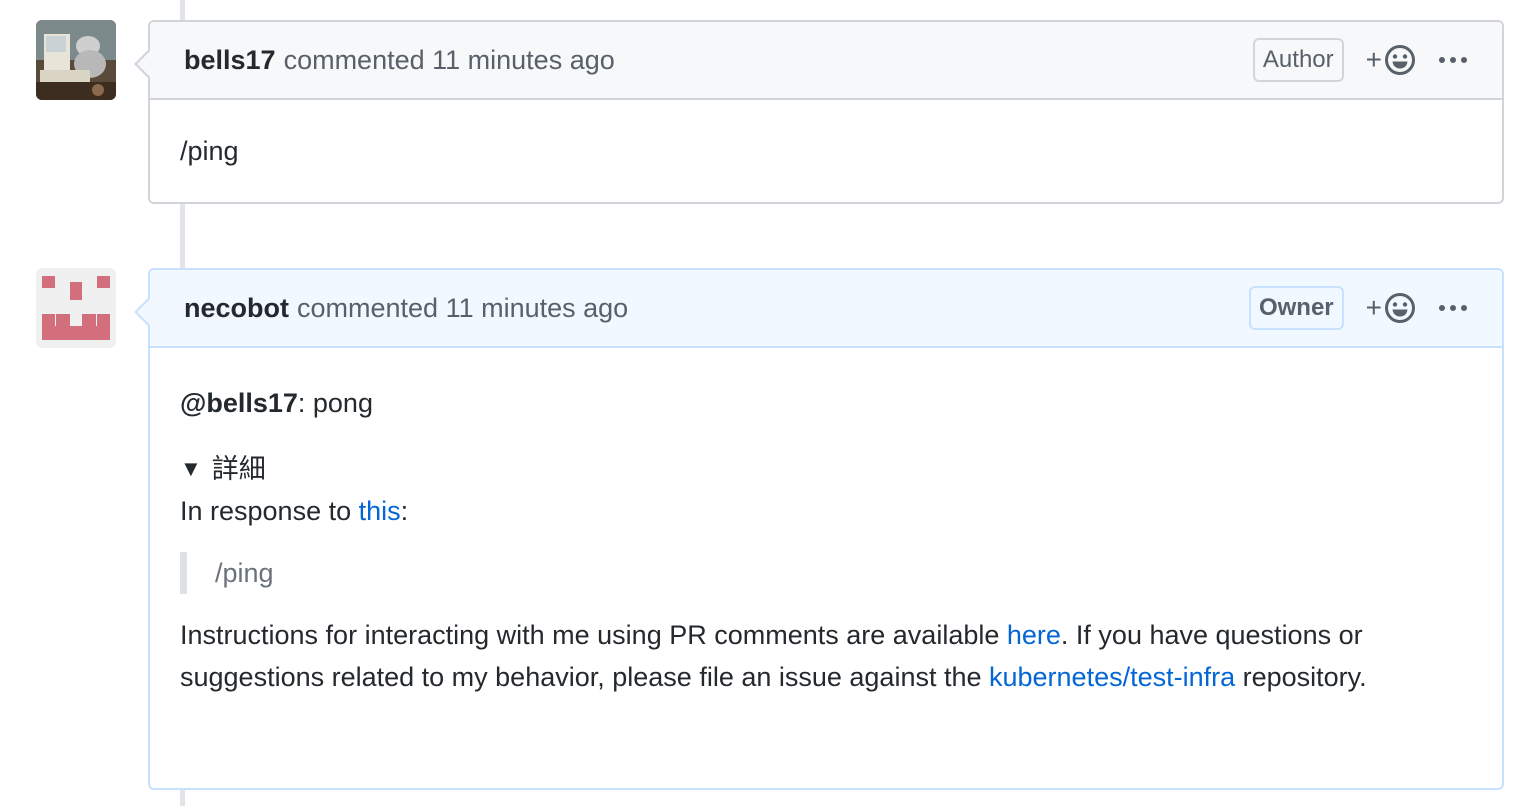 The height and width of the screenshot is (806, 1532). Describe the element at coordinates (269, 511) in the screenshot. I see `response-prefix: In response to` at that location.